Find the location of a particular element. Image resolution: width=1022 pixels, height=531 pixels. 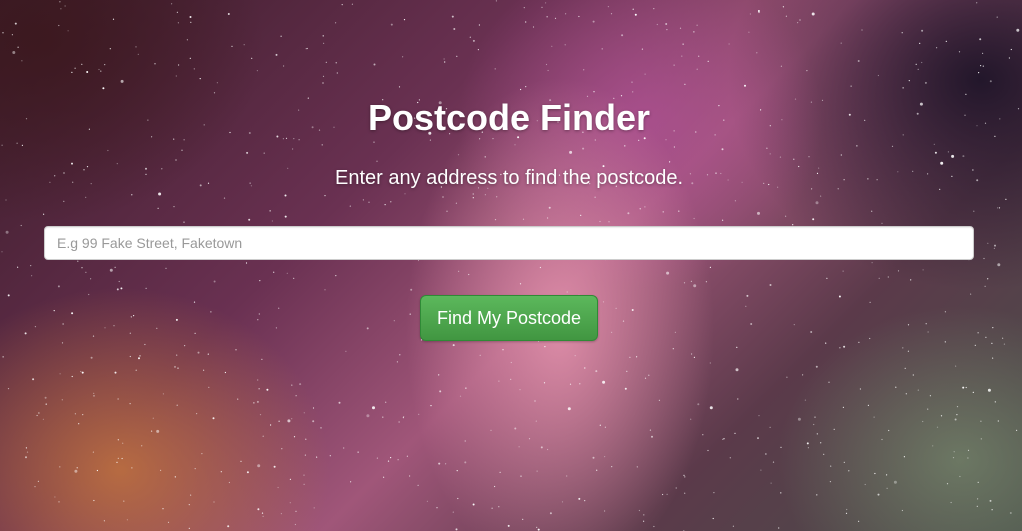

page-title: Postcode Finder is located at coordinates (509, 117).